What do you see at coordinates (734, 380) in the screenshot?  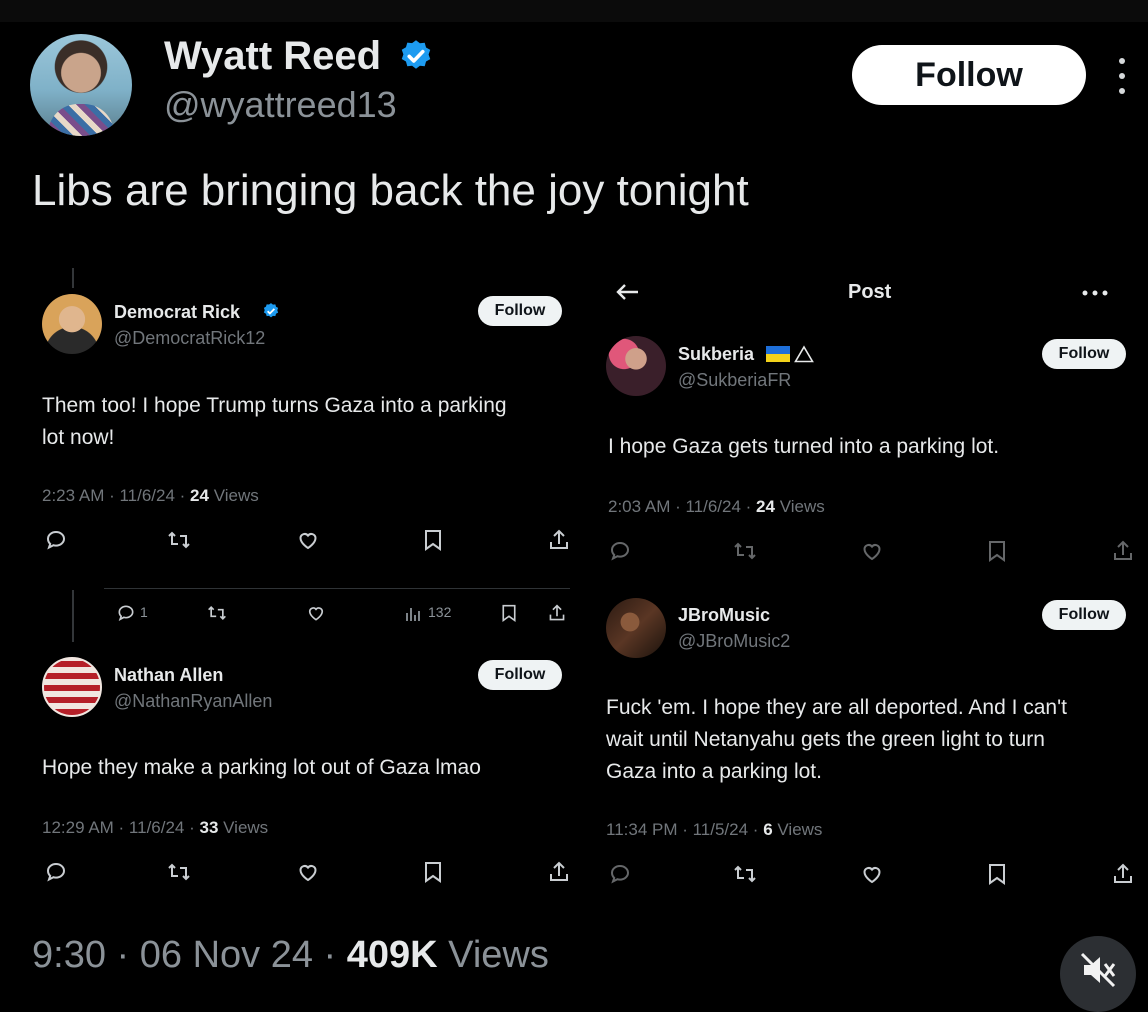 I see `author-handle: @SukberiaFR` at bounding box center [734, 380].